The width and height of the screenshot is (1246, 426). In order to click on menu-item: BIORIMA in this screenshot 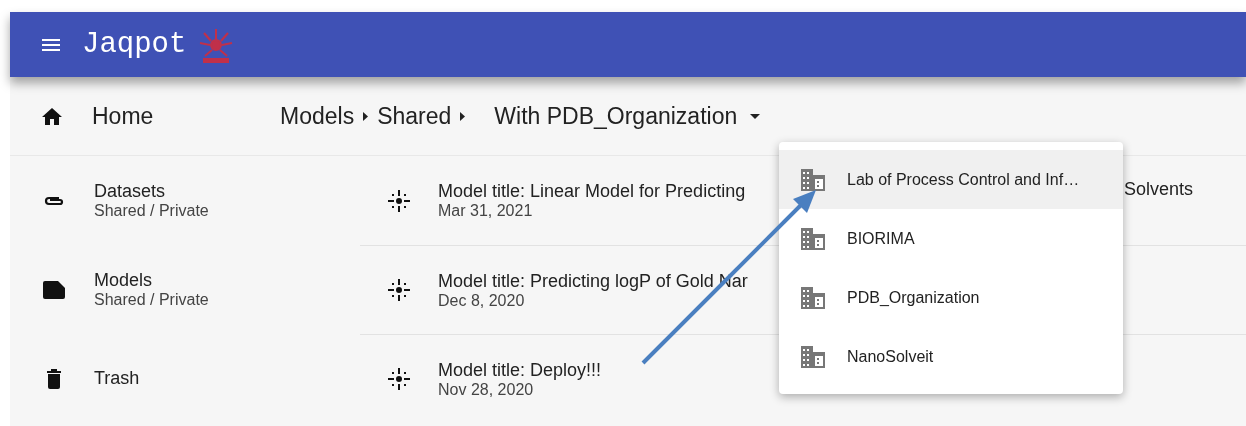, I will do `click(951, 238)`.